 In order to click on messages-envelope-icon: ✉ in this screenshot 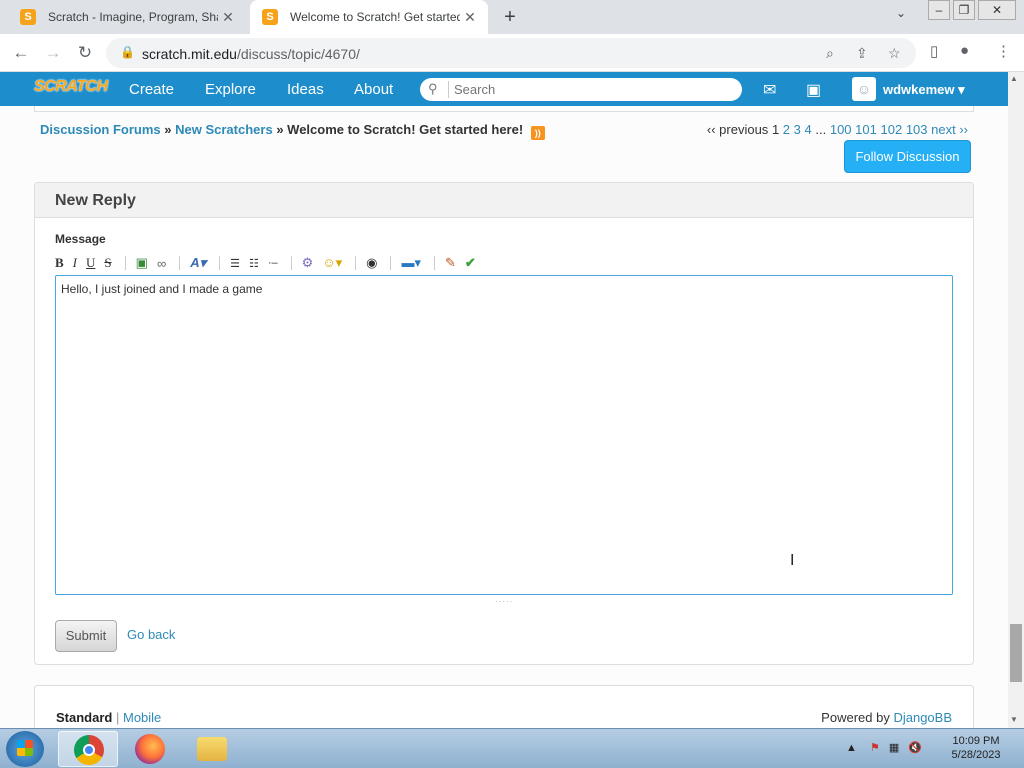, I will do `click(769, 90)`.